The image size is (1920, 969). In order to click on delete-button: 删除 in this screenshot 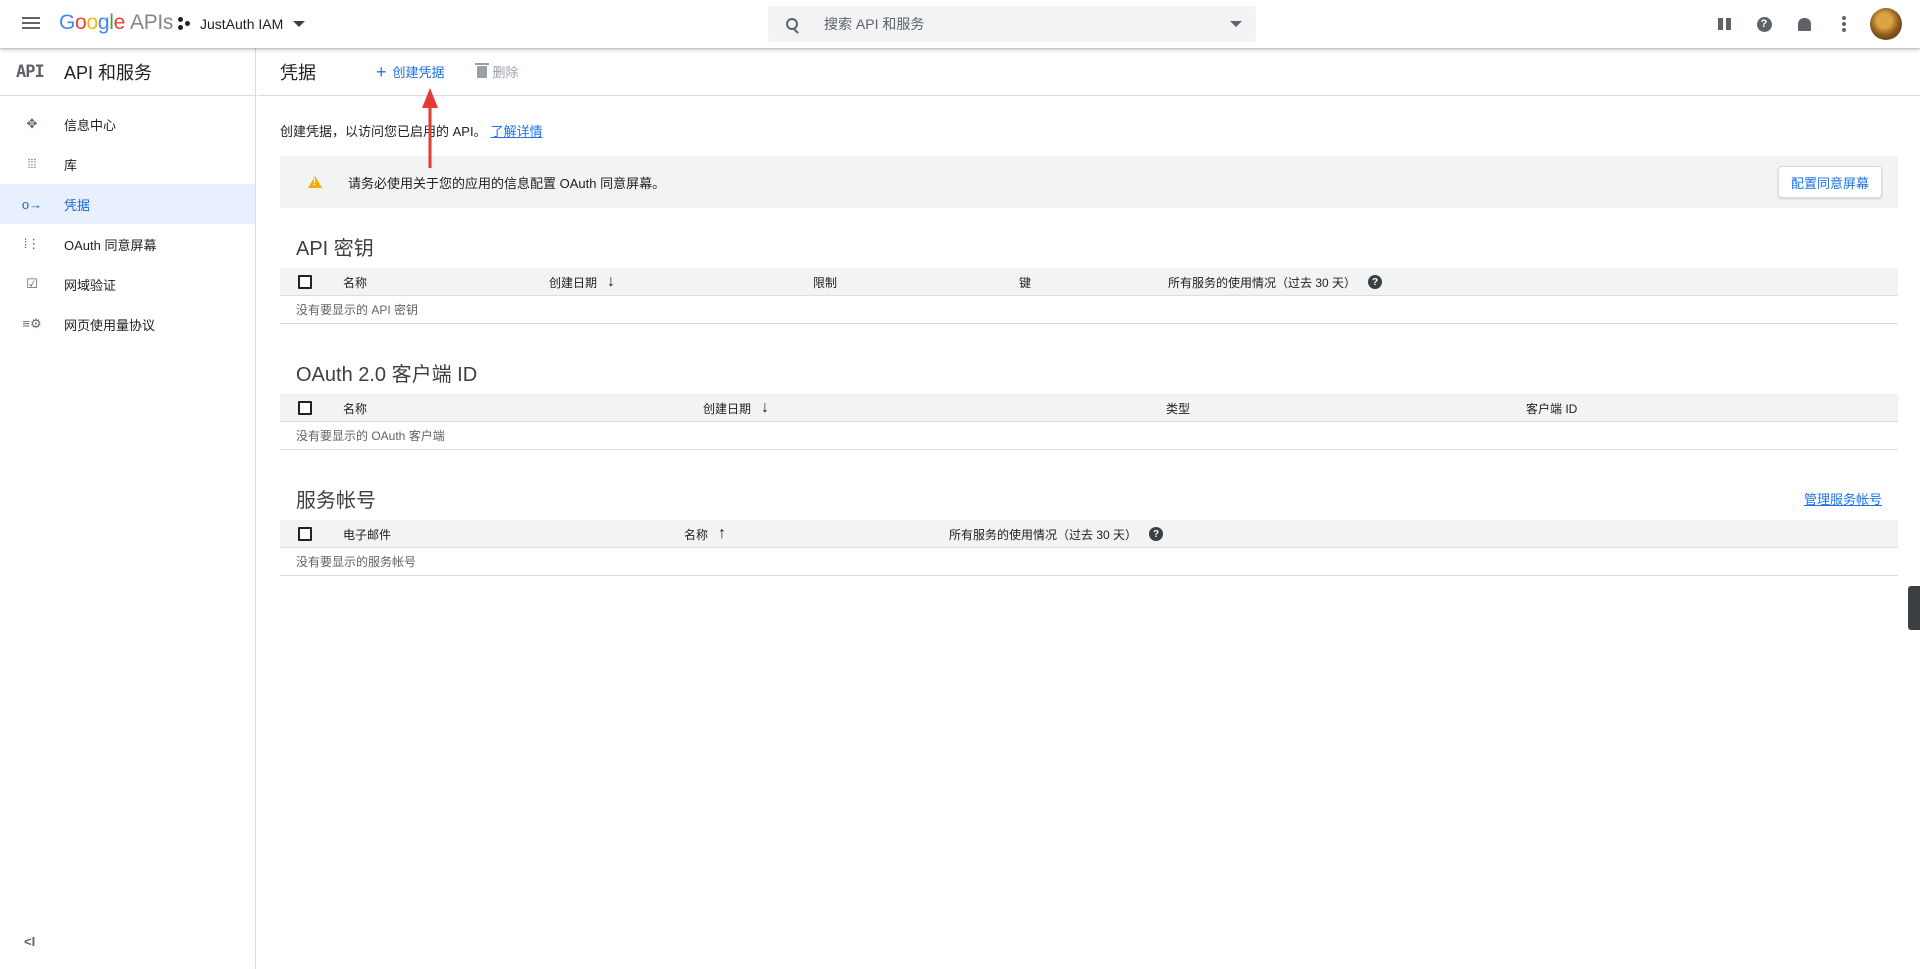, I will do `click(496, 71)`.